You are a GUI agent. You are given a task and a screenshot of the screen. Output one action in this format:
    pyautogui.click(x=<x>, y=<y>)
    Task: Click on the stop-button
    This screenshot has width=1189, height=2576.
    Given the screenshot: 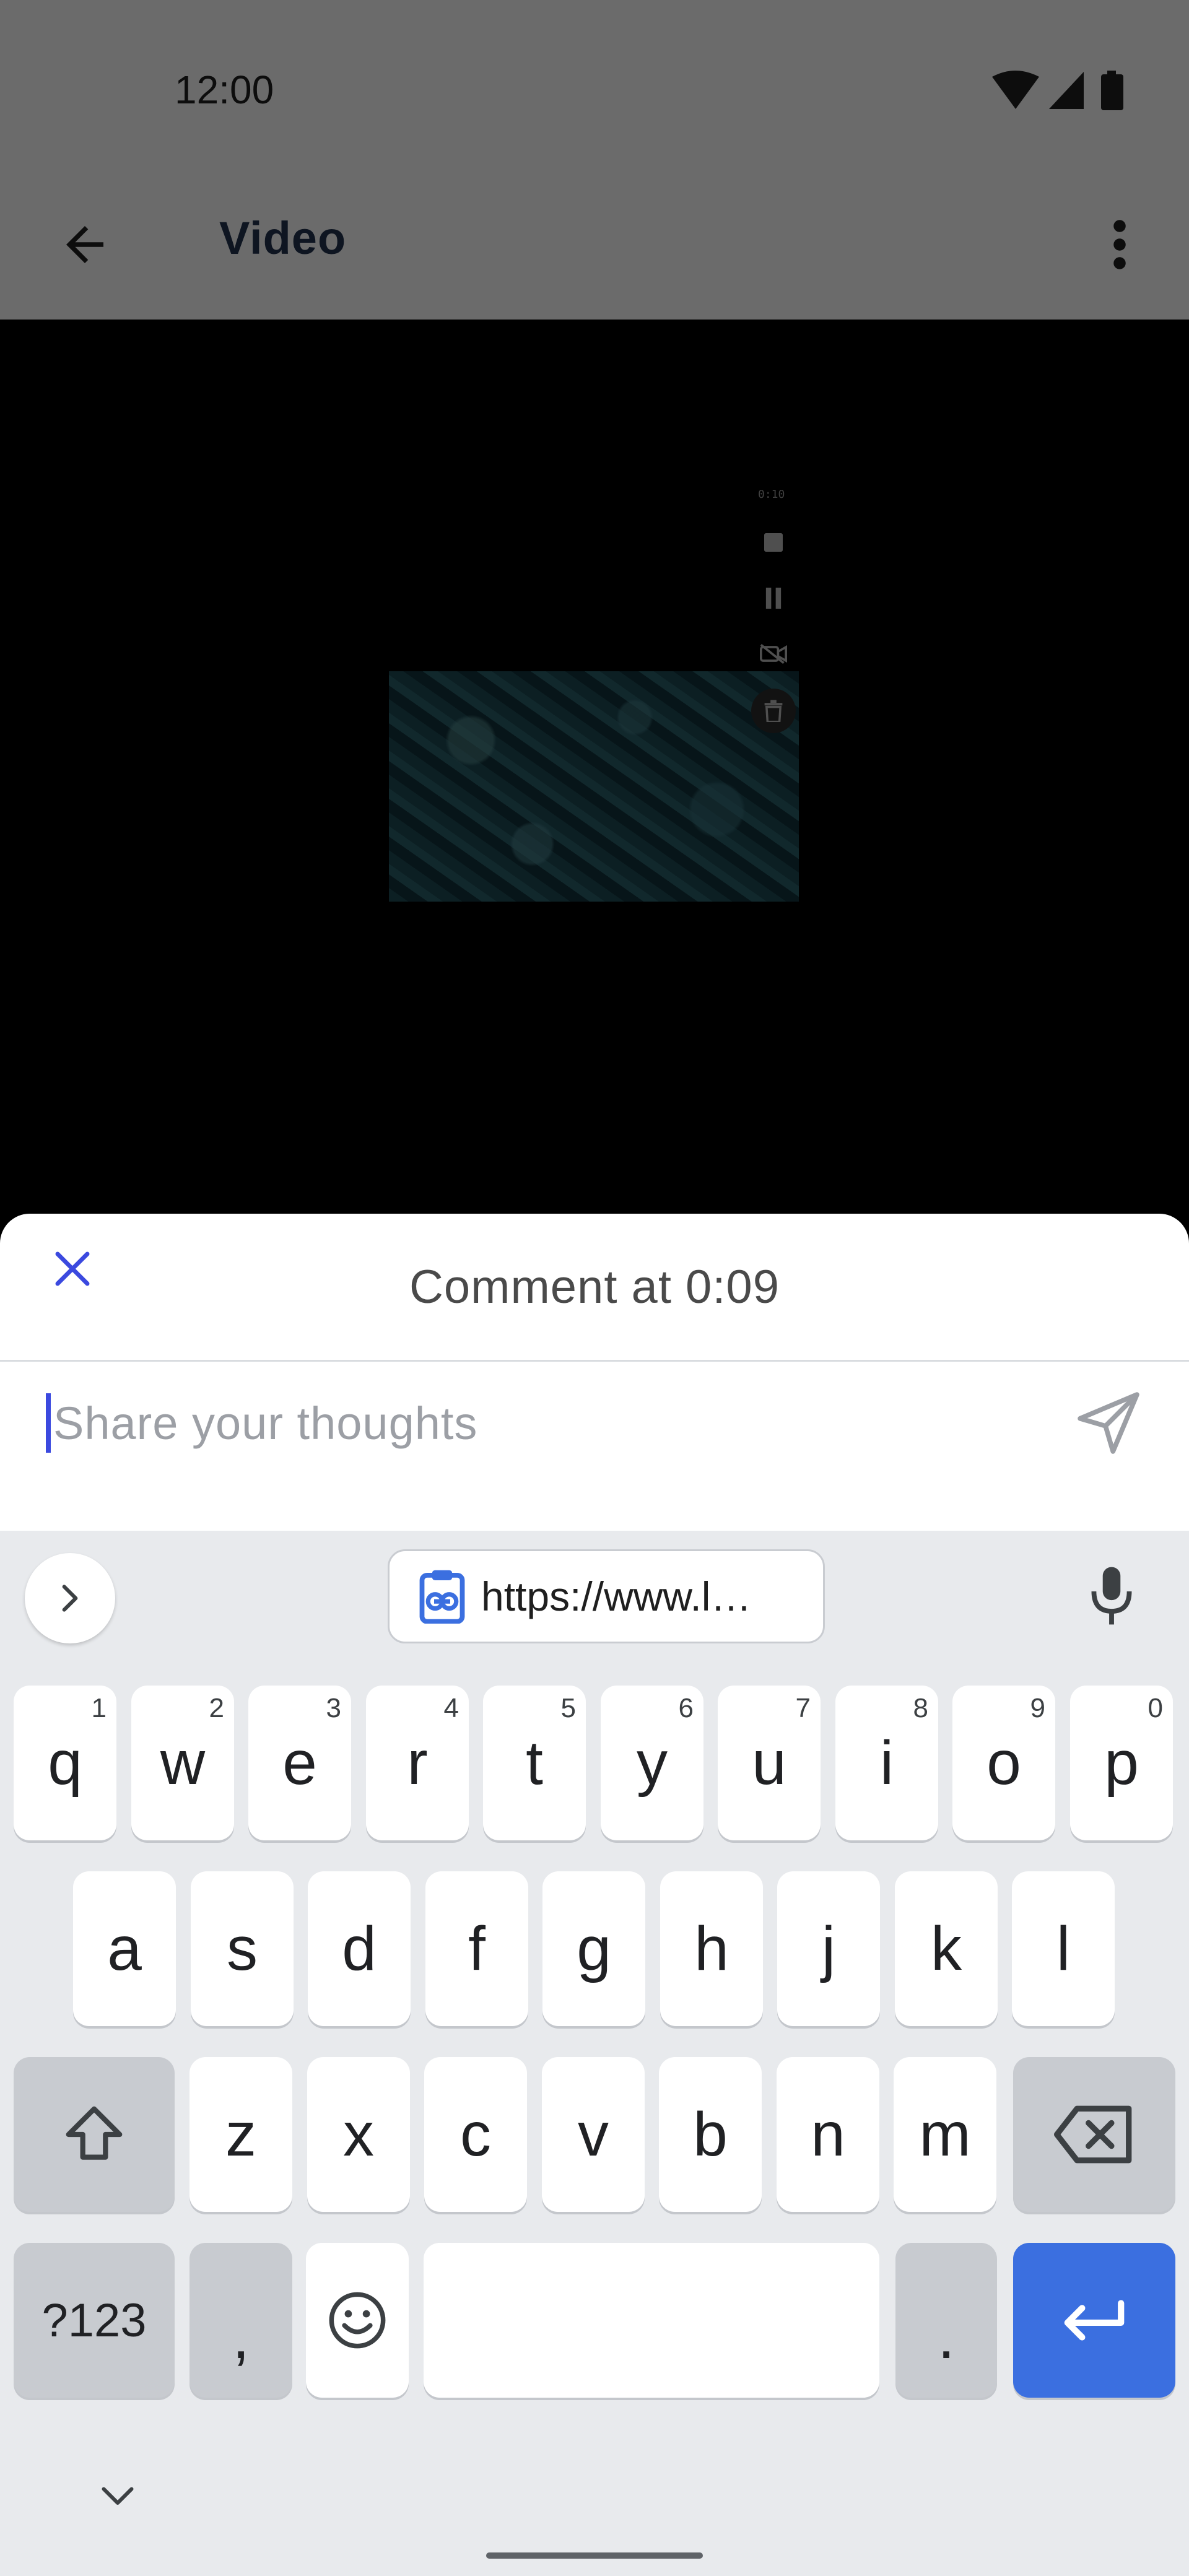 What is the action you would take?
    pyautogui.click(x=773, y=542)
    